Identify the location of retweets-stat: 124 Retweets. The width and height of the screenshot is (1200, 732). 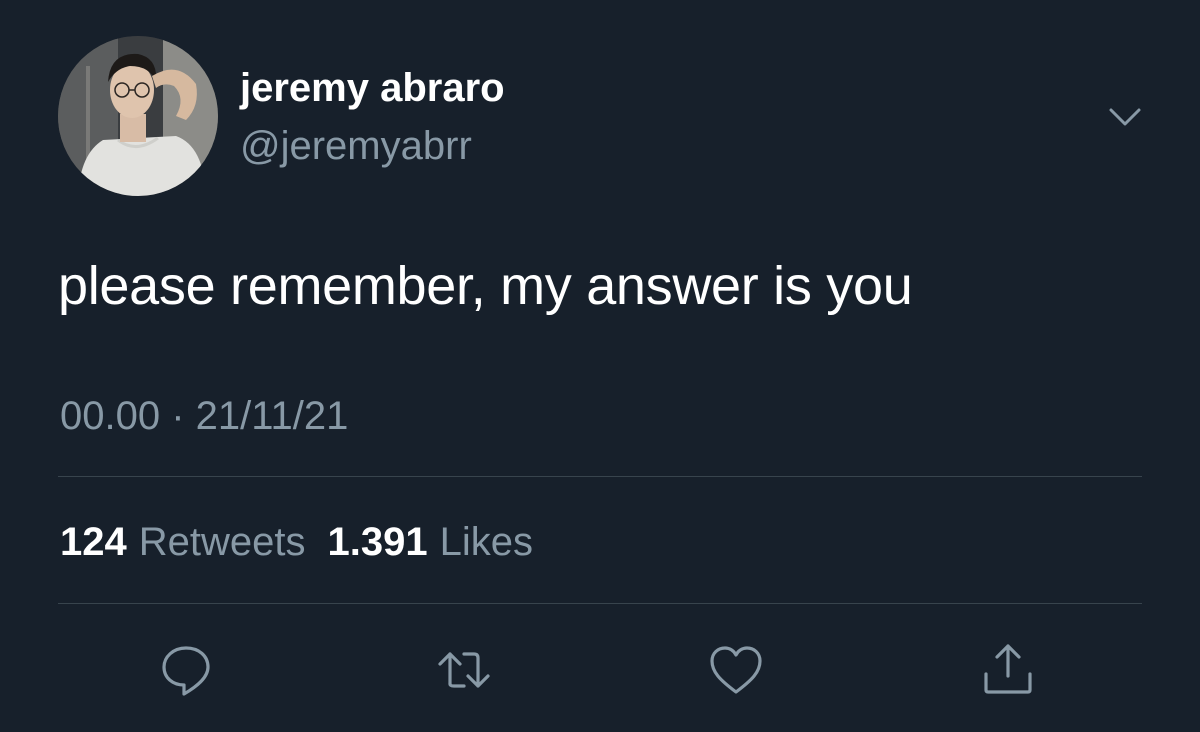
(183, 542).